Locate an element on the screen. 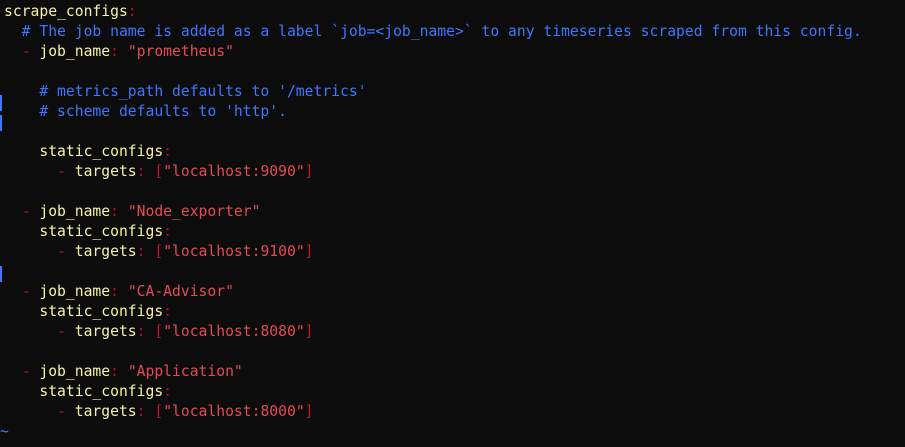 The width and height of the screenshot is (905, 447). code-token-string: "CA-Advisor" is located at coordinates (180, 291).